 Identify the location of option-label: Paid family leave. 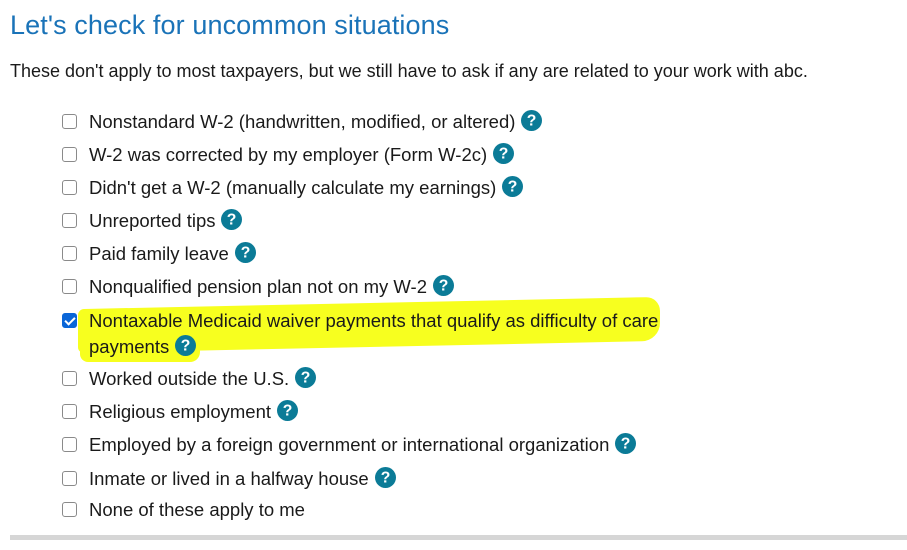
(159, 253).